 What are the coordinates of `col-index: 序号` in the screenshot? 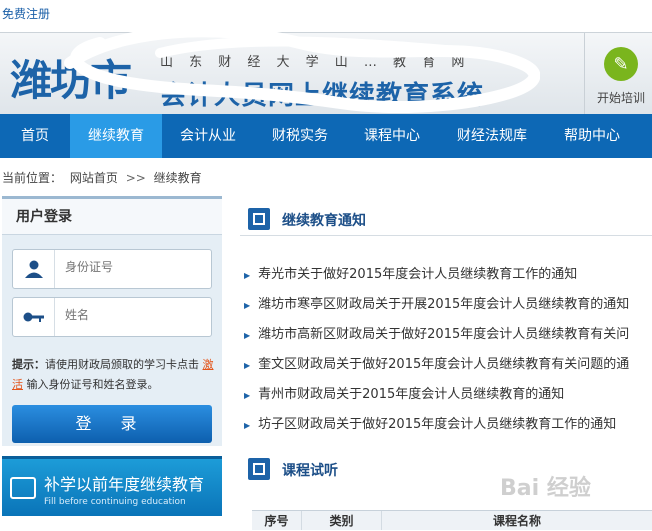 It's located at (277, 520).